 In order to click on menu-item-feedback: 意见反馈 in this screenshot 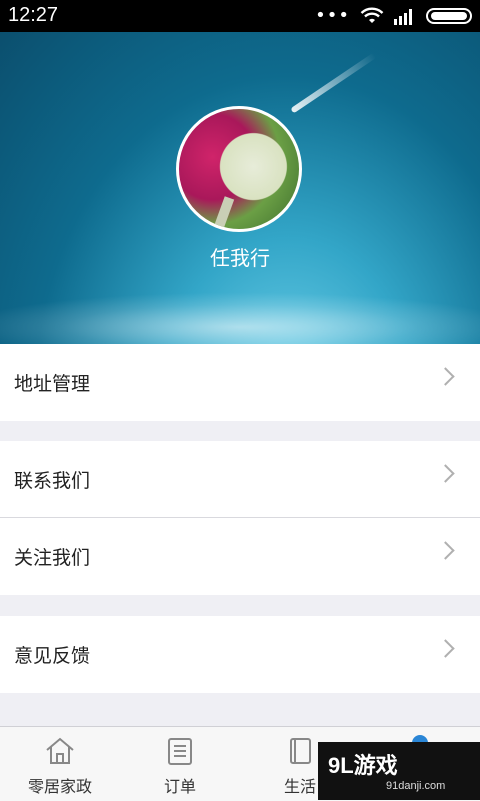, I will do `click(240, 654)`.